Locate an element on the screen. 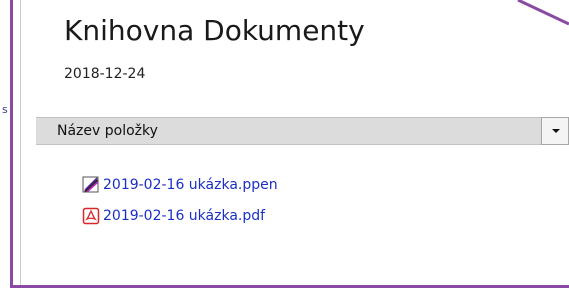 The image size is (569, 288). file-name-link: 2019-02-16 ukázka.ppen is located at coordinates (190, 185).